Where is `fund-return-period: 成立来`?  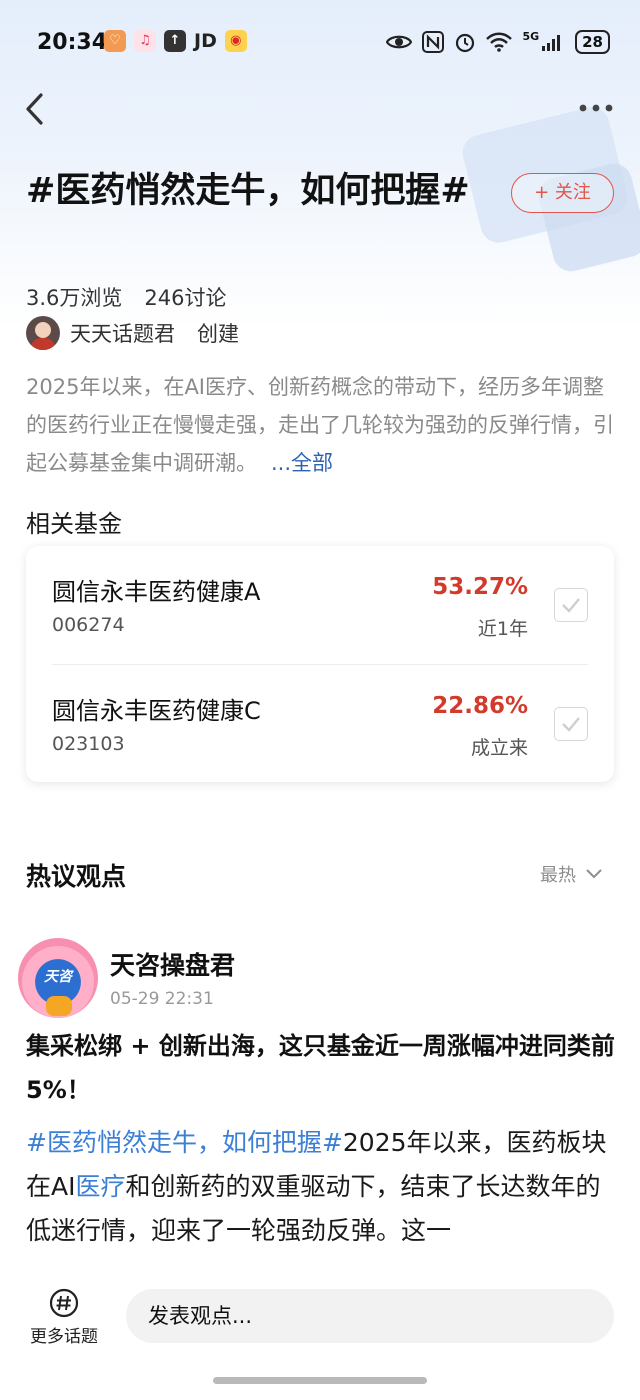
fund-return-period: 成立来 is located at coordinates (499, 748).